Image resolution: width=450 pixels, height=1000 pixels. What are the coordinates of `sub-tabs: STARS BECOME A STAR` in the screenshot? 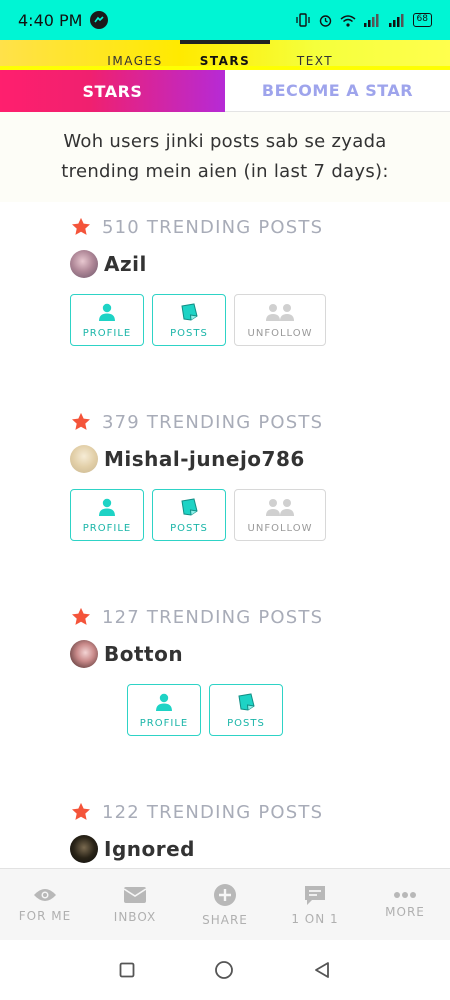 It's located at (225, 91).